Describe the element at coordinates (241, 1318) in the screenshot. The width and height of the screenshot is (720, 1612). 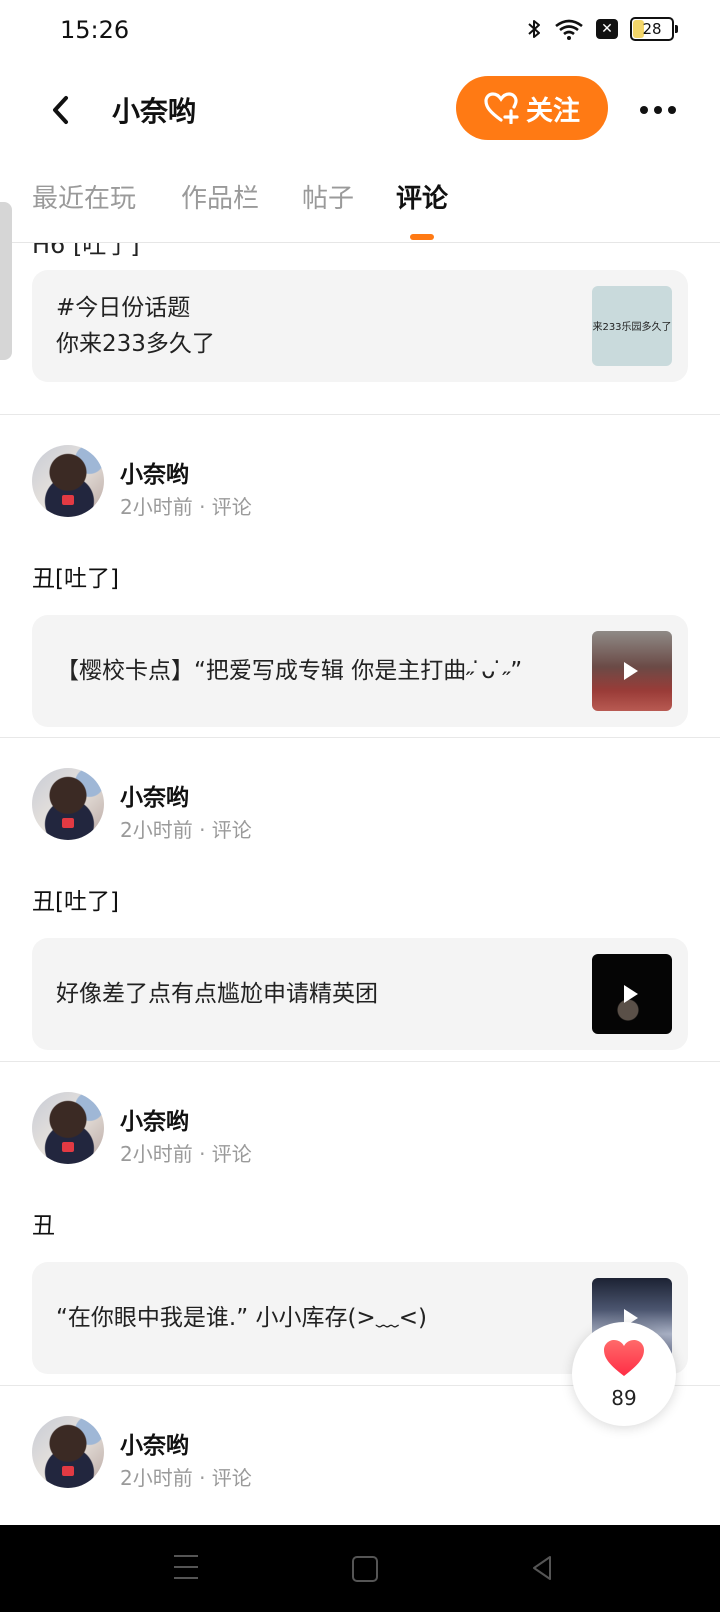
I see `linked-post-text: “在你眼中我是谁.” 小小库存(>﹏<)` at that location.